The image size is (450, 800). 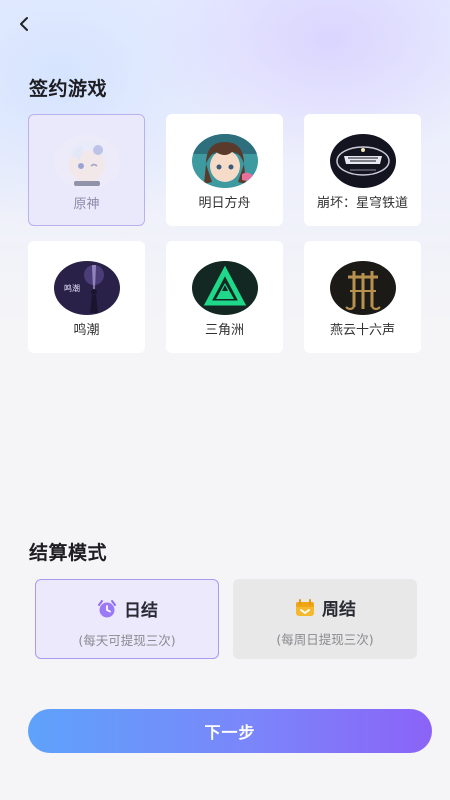 I want to click on game-name: 鸣潮, so click(x=86, y=330).